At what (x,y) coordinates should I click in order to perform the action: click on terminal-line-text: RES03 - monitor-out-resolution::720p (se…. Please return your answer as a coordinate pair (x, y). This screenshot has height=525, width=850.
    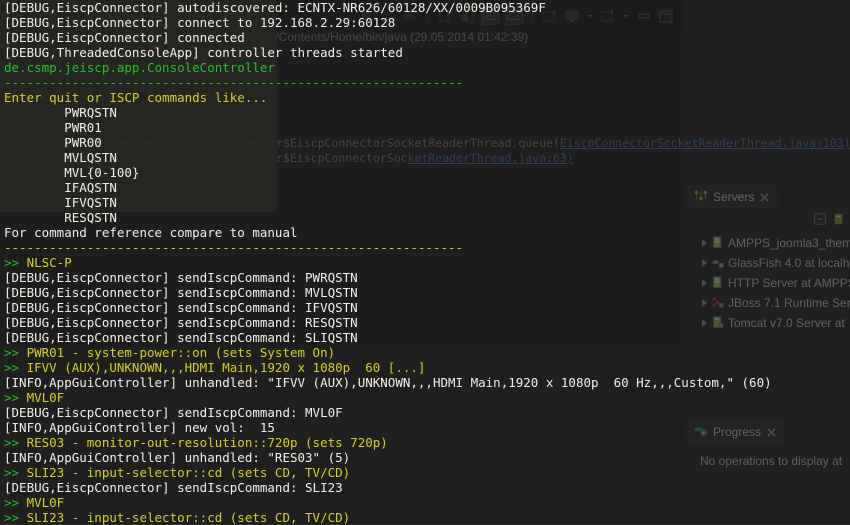
    Looking at the image, I should click on (207, 442).